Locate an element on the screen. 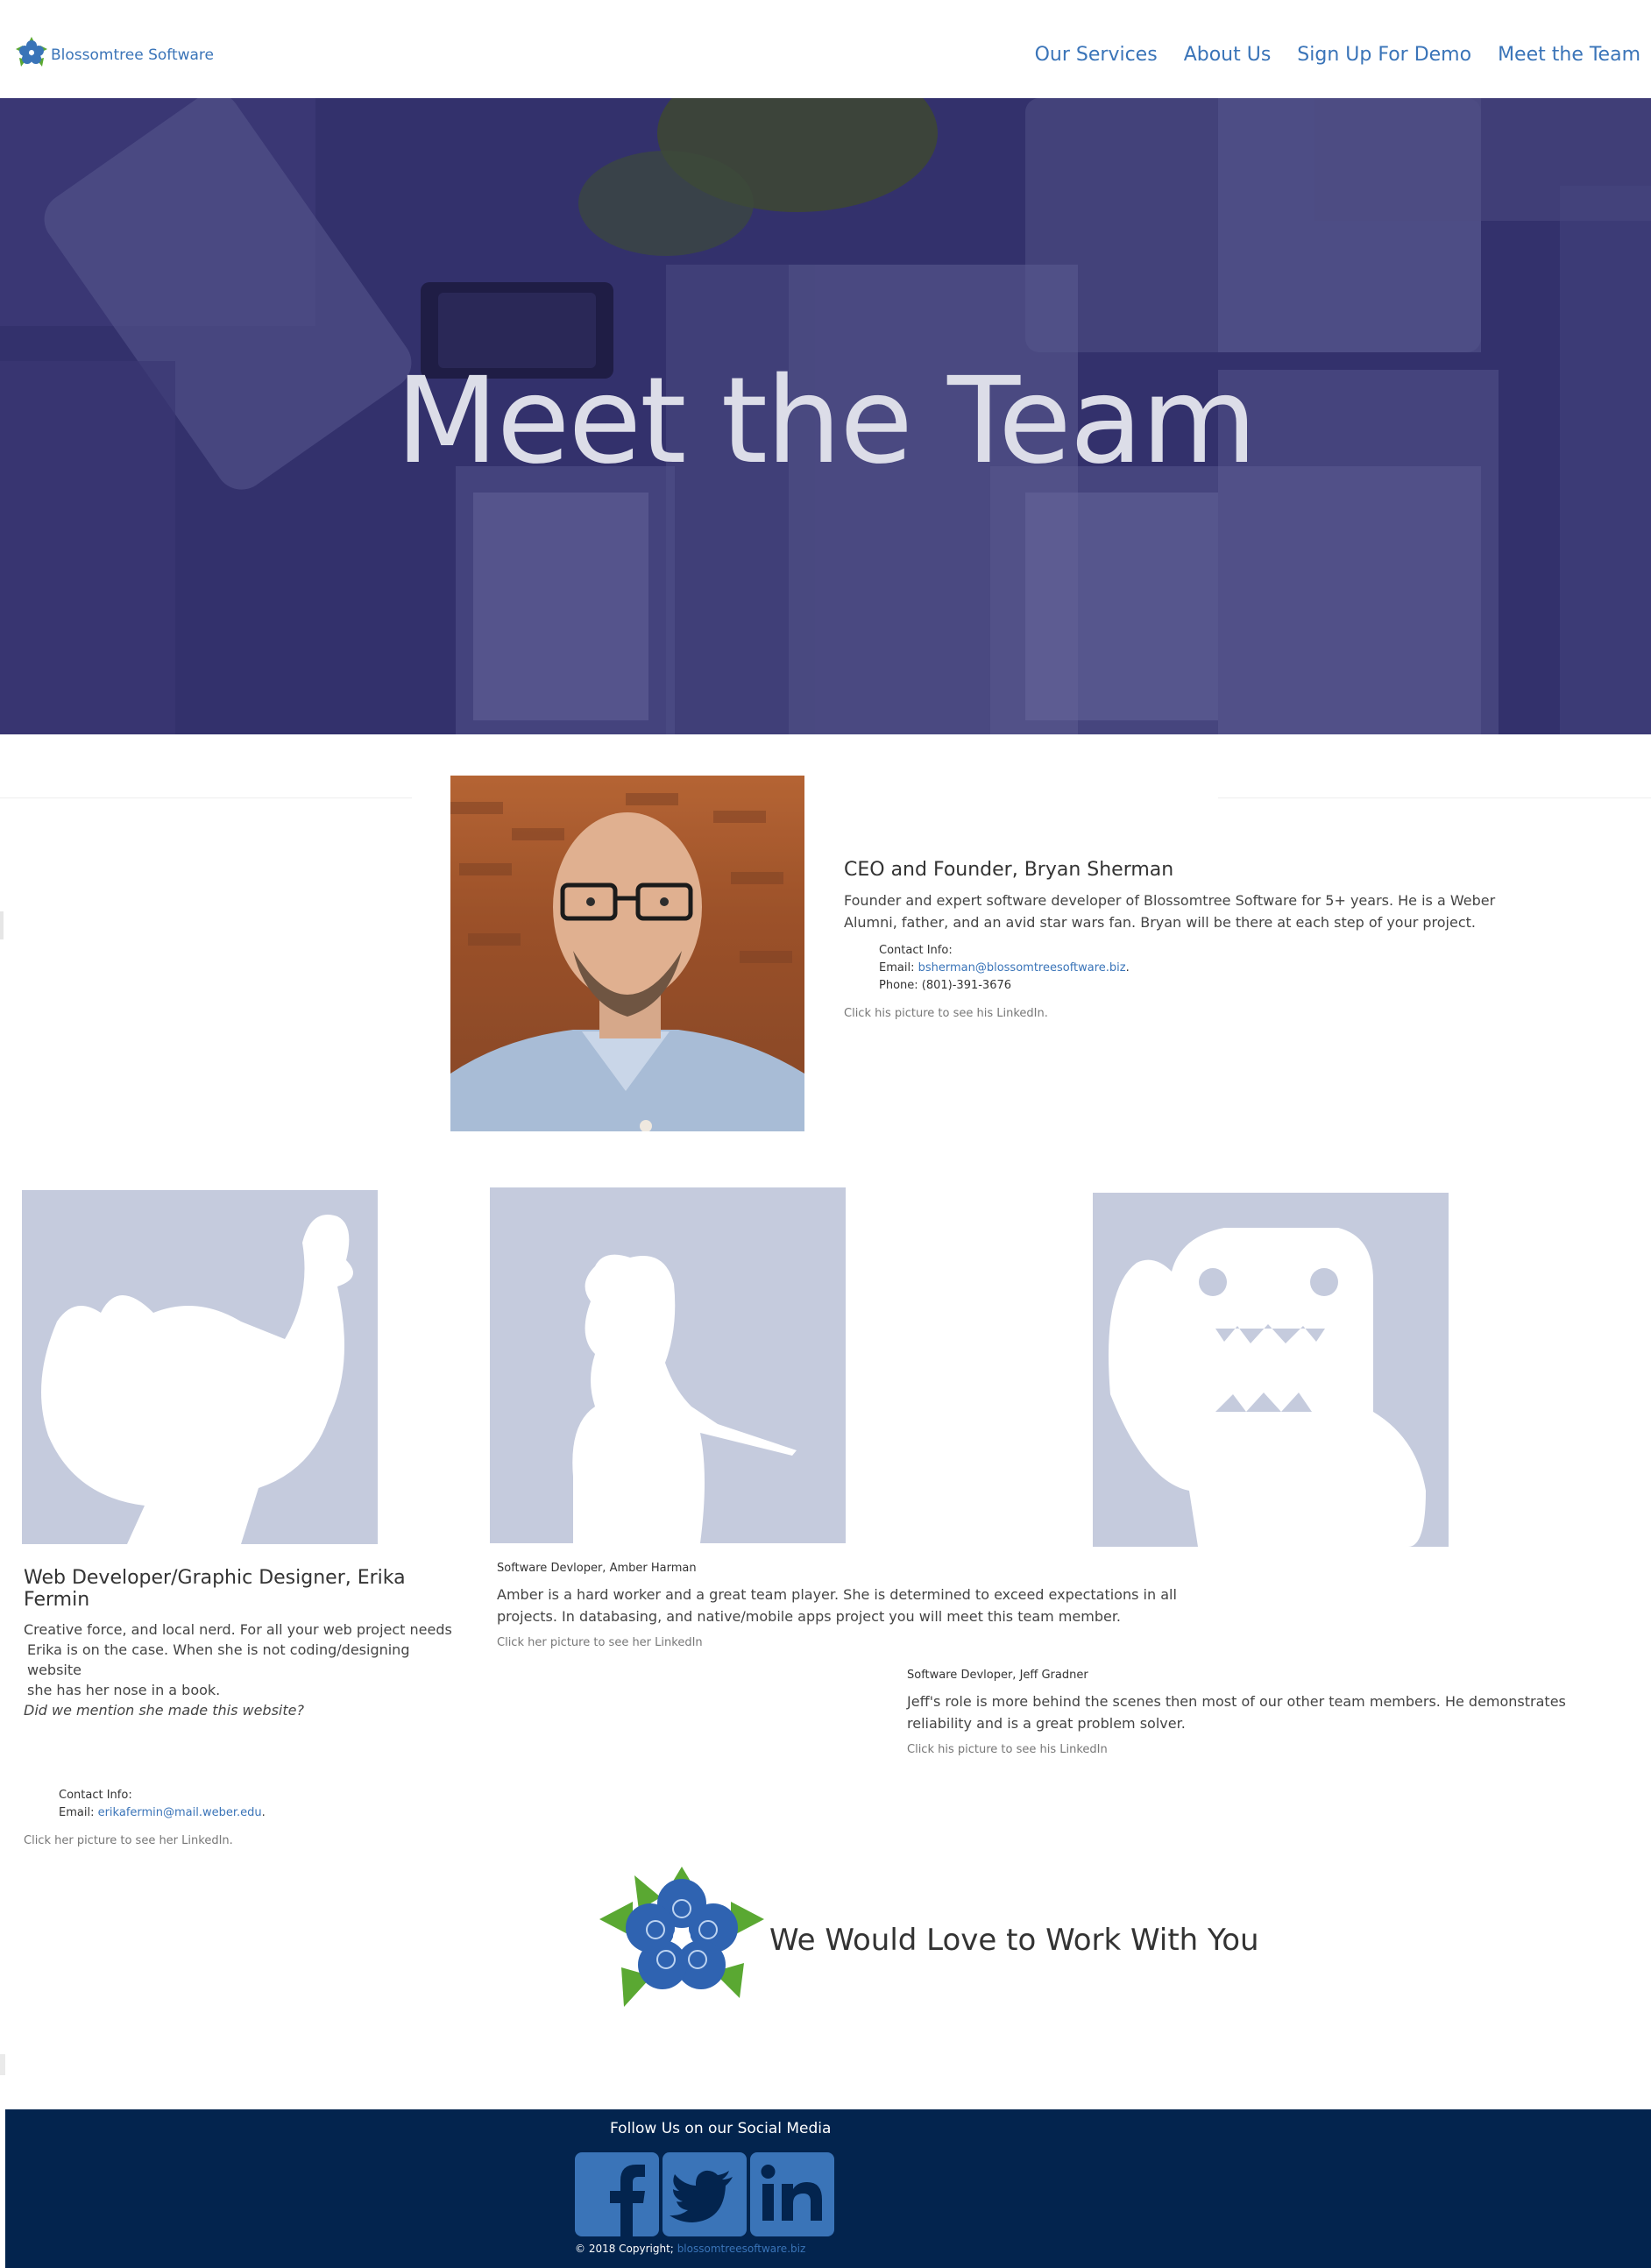 The image size is (1651, 2268). brand-logo-link: Blossomtree Software is located at coordinates (114, 54).